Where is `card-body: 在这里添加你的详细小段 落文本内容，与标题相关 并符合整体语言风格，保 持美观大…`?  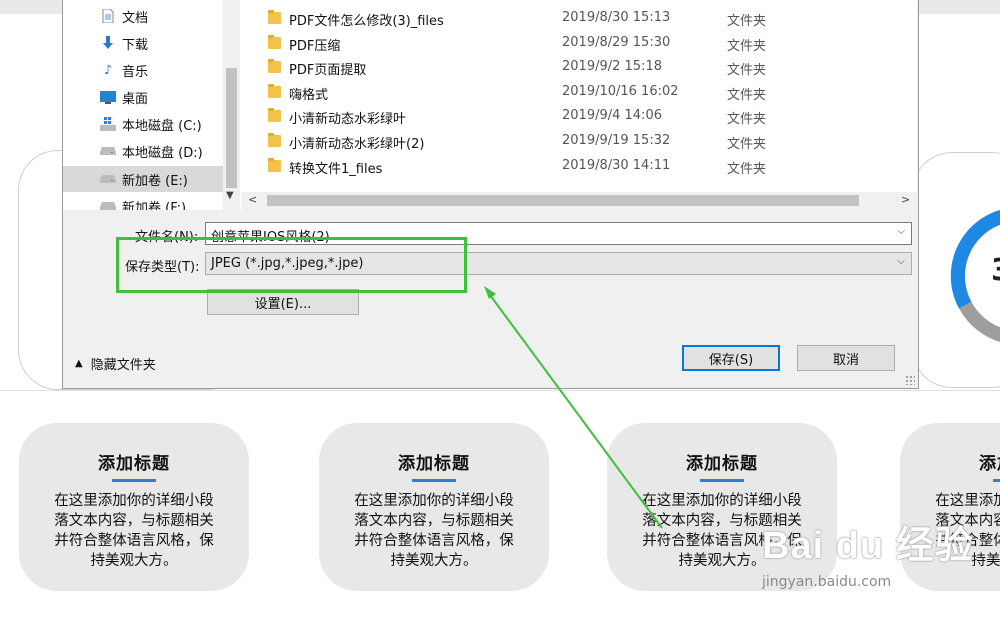 card-body: 在这里添加你的详细小段 落文本内容，与标题相关 并符合整体语言风格，保 持美观大… is located at coordinates (434, 531).